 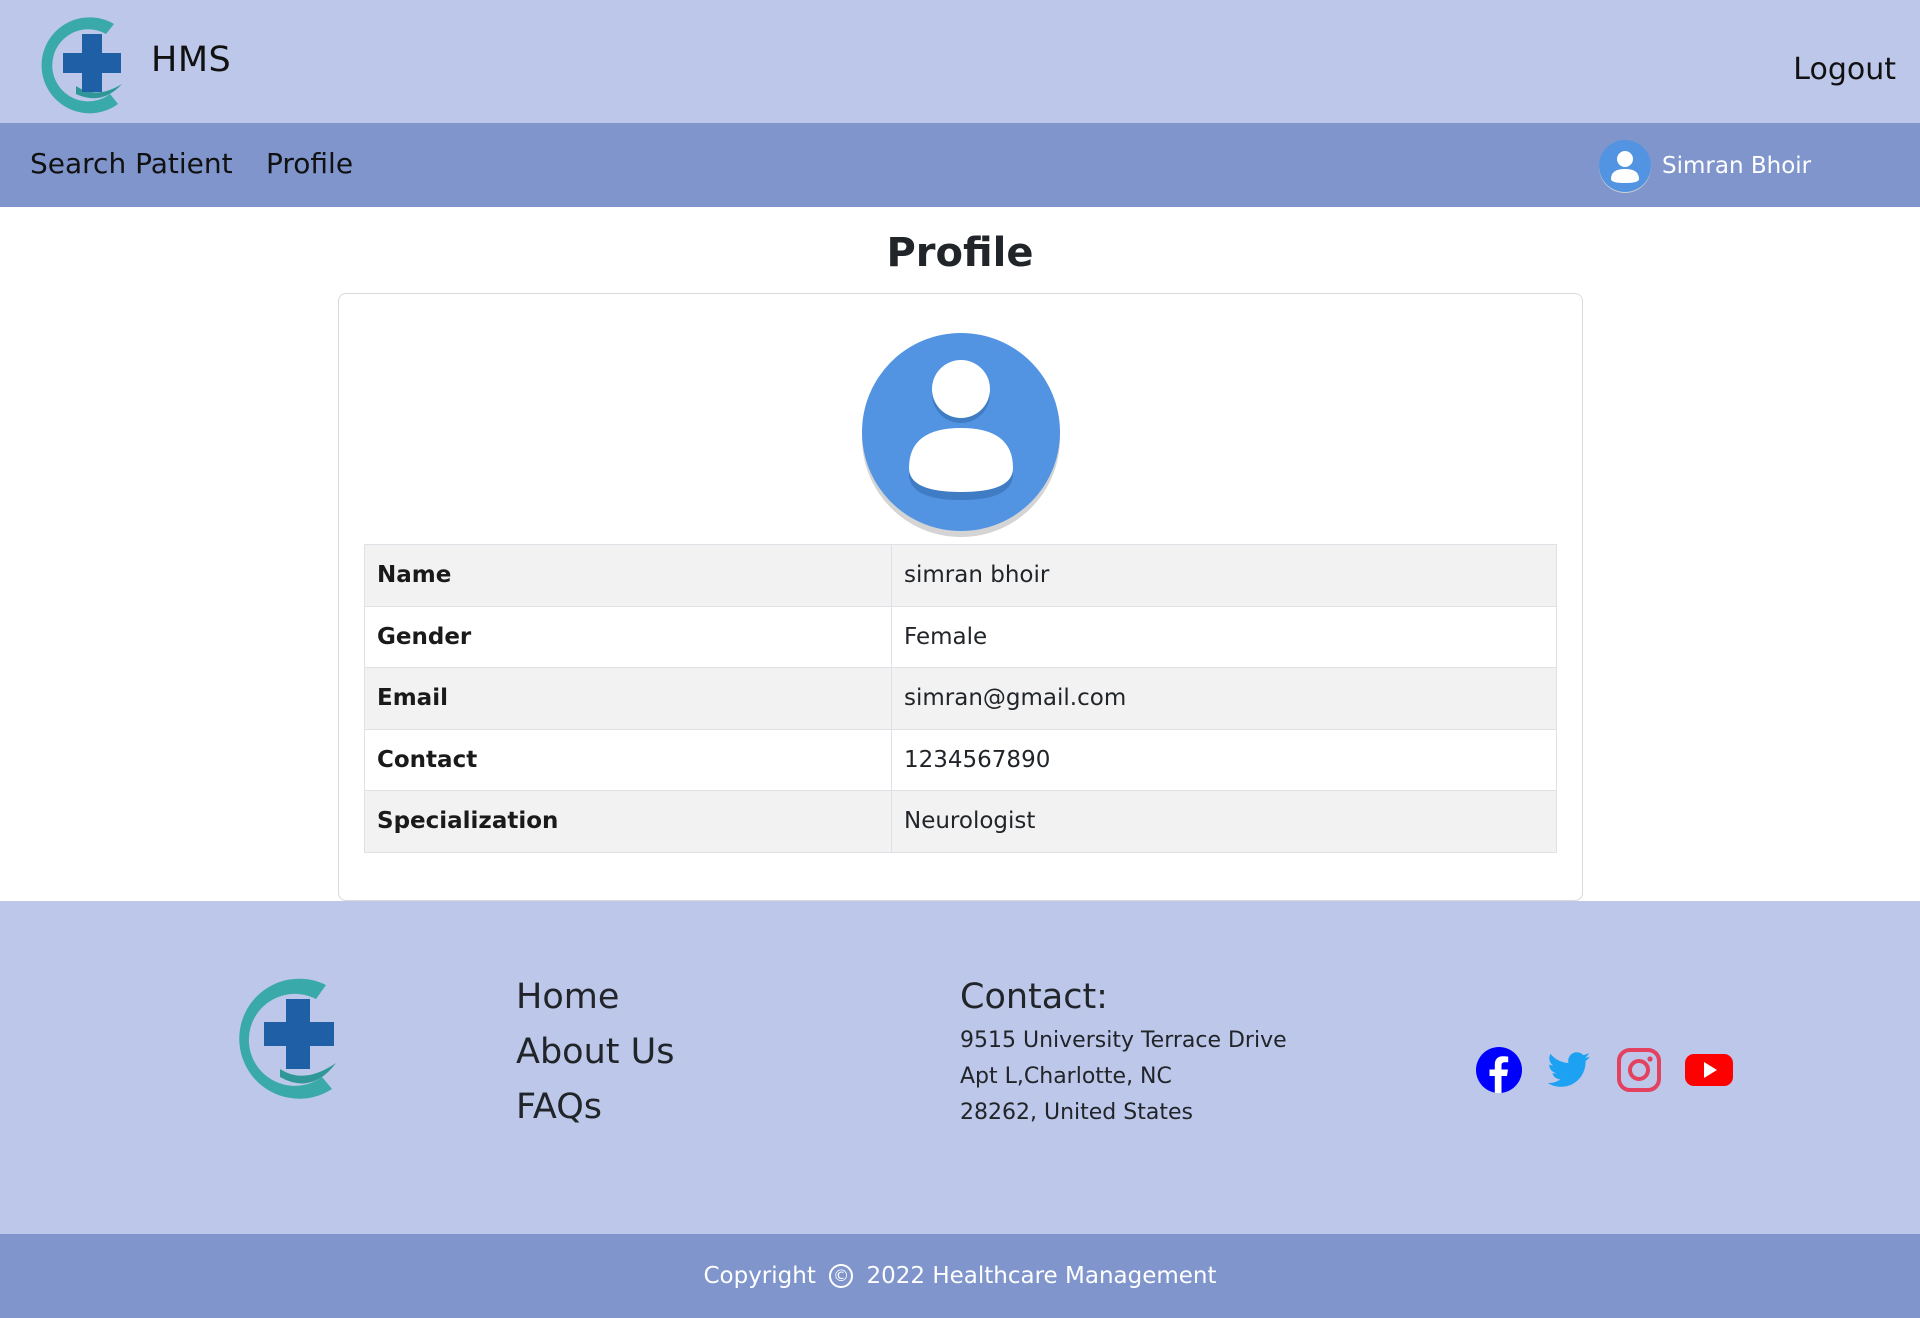 I want to click on table-row: Specialization Neurologist, so click(x=960, y=821).